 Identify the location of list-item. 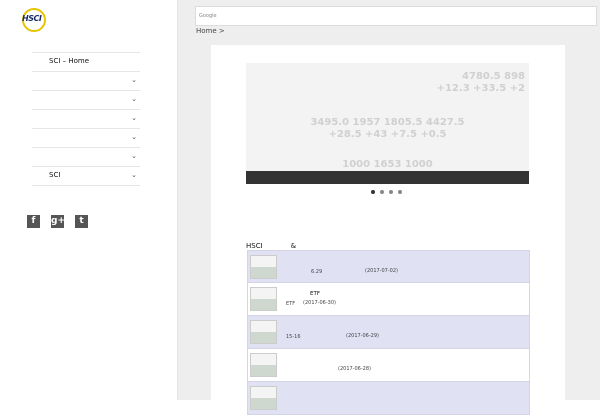
(388, 398).